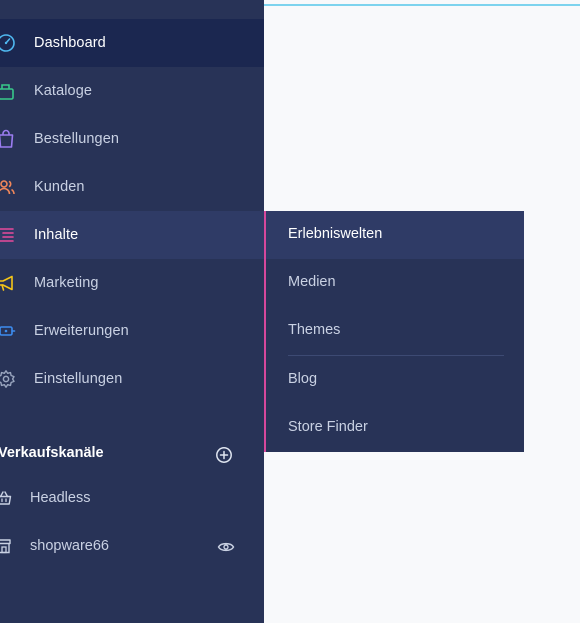 The height and width of the screenshot is (623, 580). I want to click on flyout-item-label: Themes, so click(314, 330).